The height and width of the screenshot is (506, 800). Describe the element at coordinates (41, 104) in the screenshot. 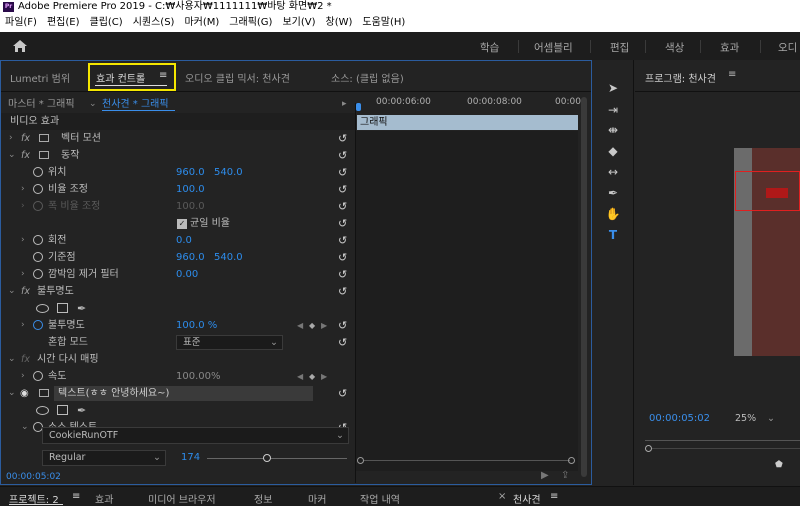

I see `master-clip-label: 마스터 * 그래픽` at that location.